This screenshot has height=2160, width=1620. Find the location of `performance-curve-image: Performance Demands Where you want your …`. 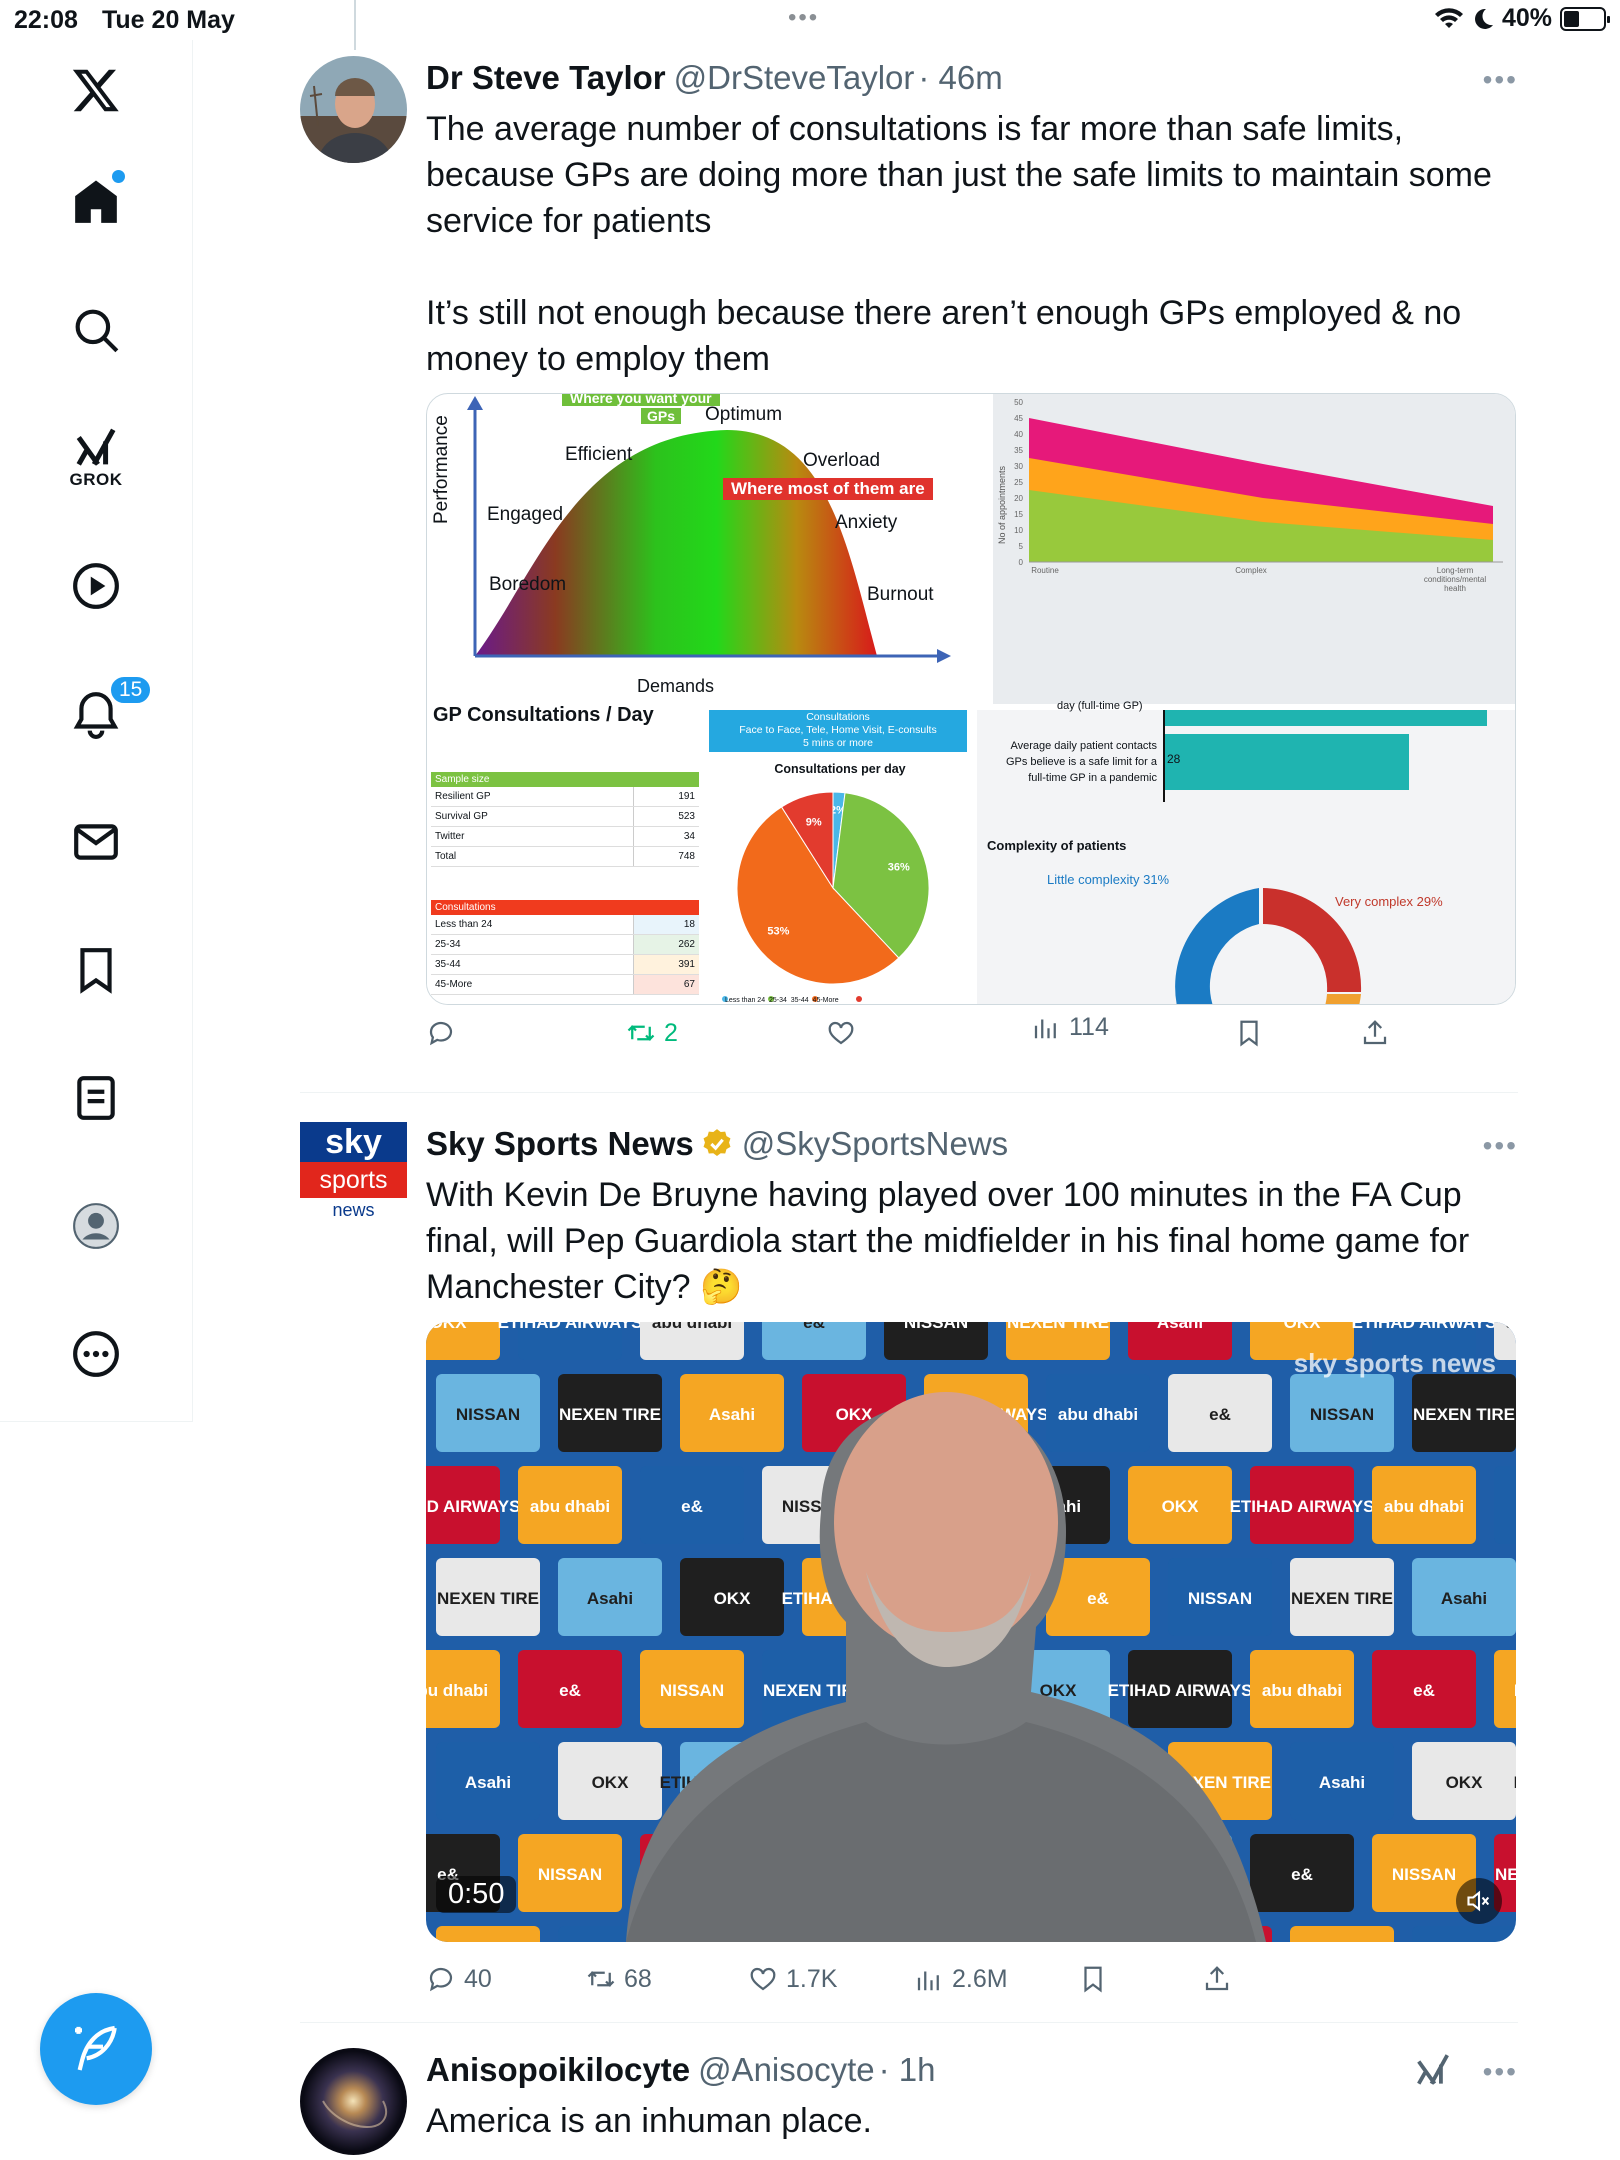

performance-curve-image: Performance Demands Where you want your … is located at coordinates (708, 549).